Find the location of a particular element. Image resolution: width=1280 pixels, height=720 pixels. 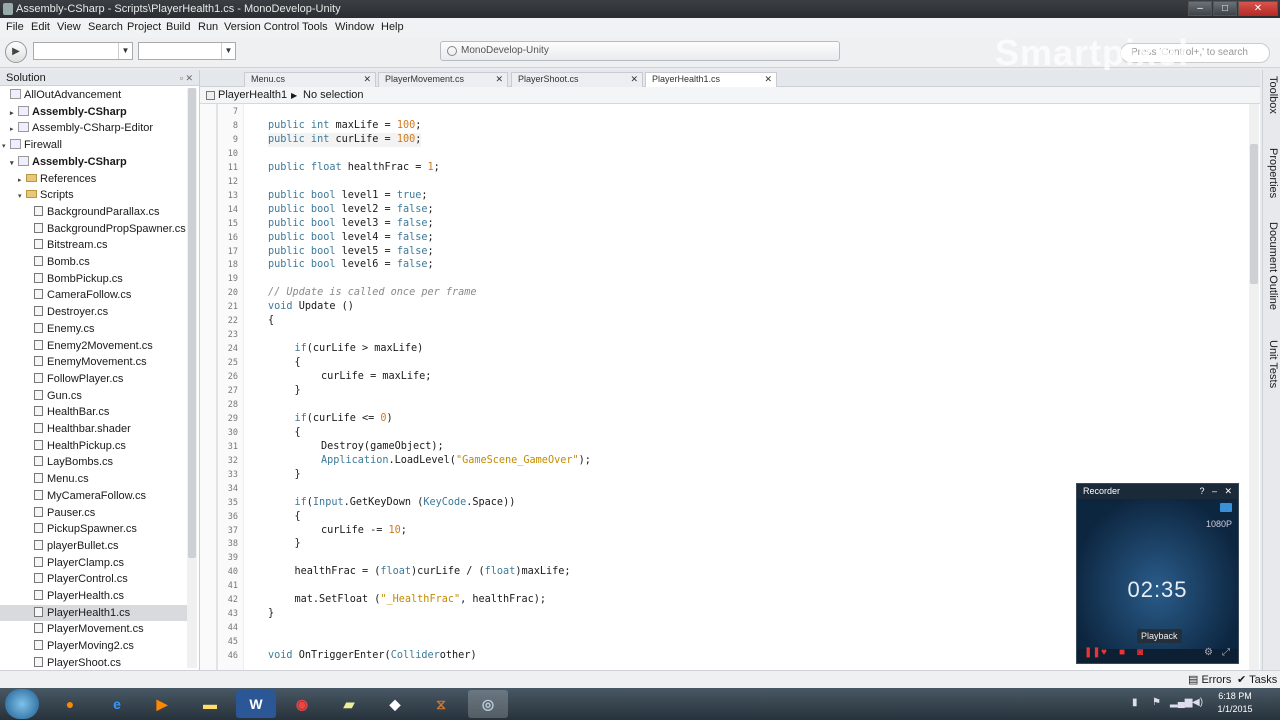

tab-playerhealth1-cs: PlayerHealth1.cs ✕ is located at coordinates (711, 80).